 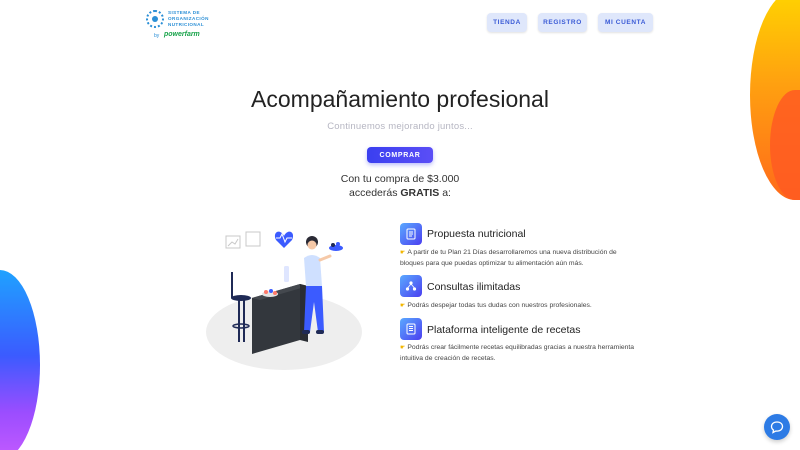 I want to click on feature-title-consultas: Consultas ilimitadas, so click(x=474, y=287).